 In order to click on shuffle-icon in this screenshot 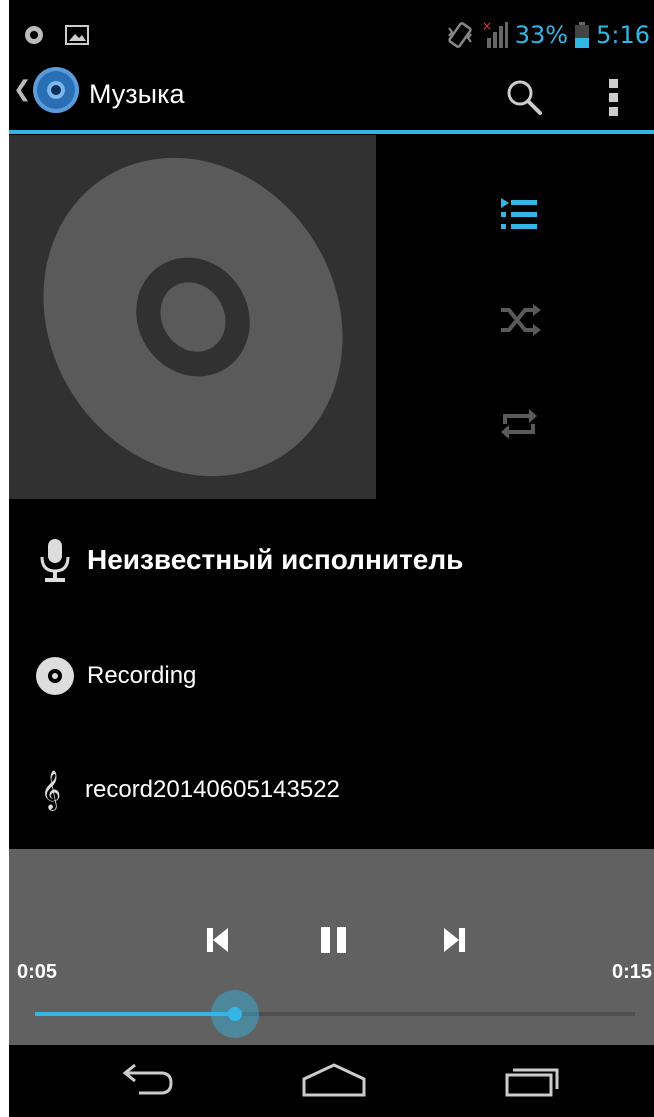, I will do `click(519, 320)`.